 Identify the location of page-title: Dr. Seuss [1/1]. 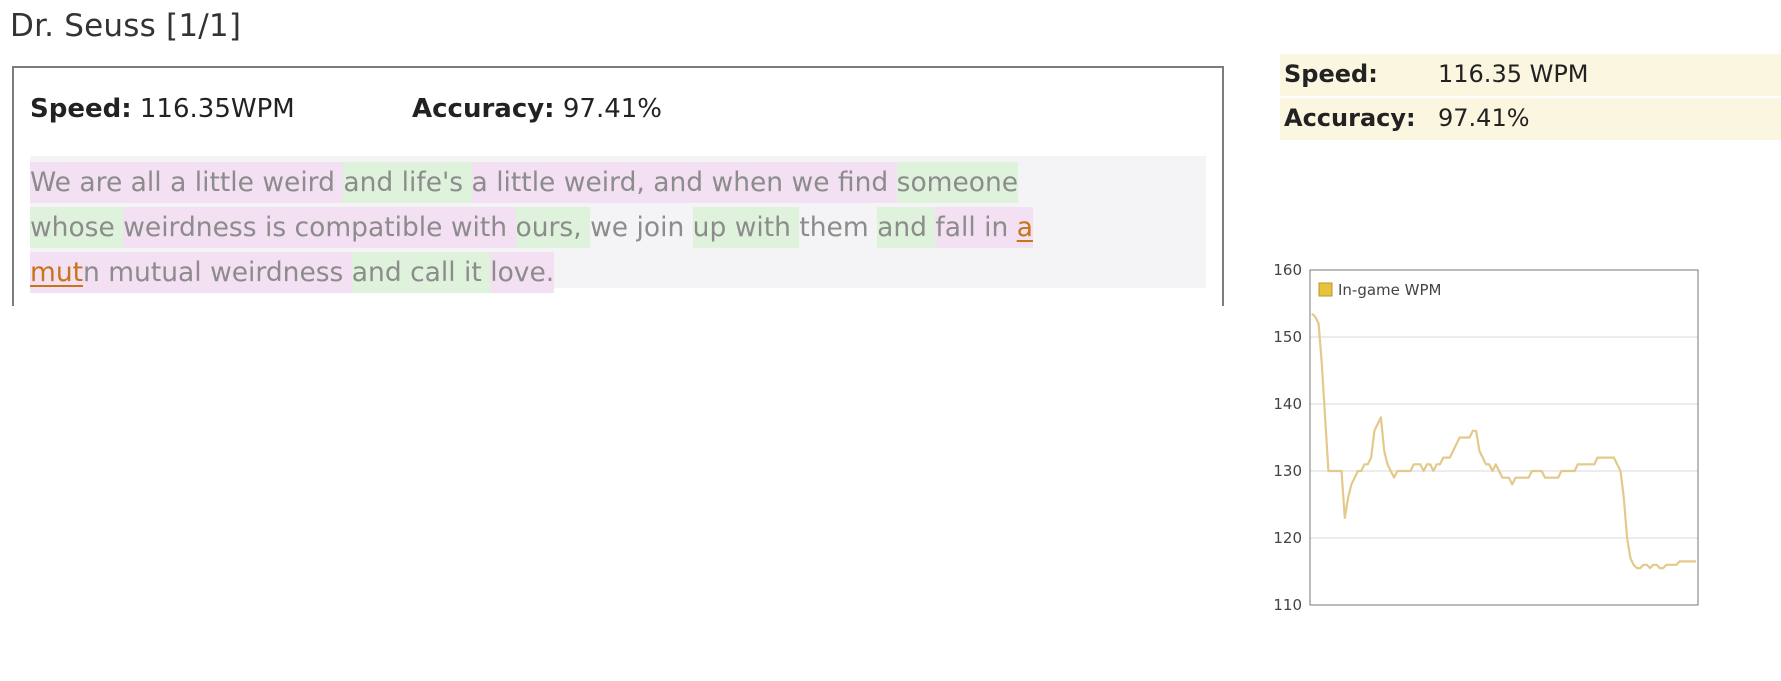
(126, 26).